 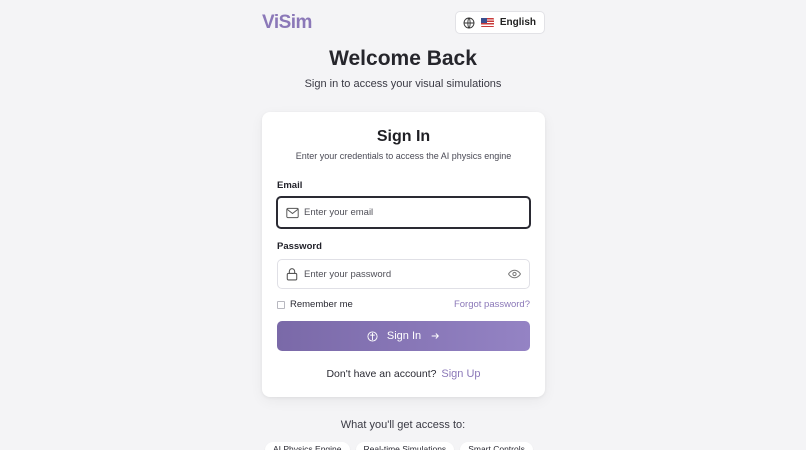 What do you see at coordinates (372, 336) in the screenshot?
I see `atom-icon` at bounding box center [372, 336].